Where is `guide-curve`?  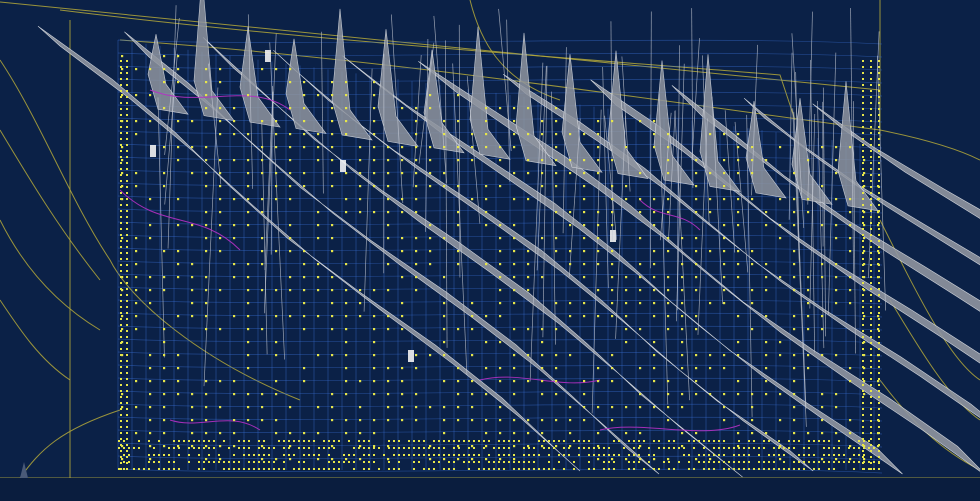 guide-curve is located at coordinates (50, 275).